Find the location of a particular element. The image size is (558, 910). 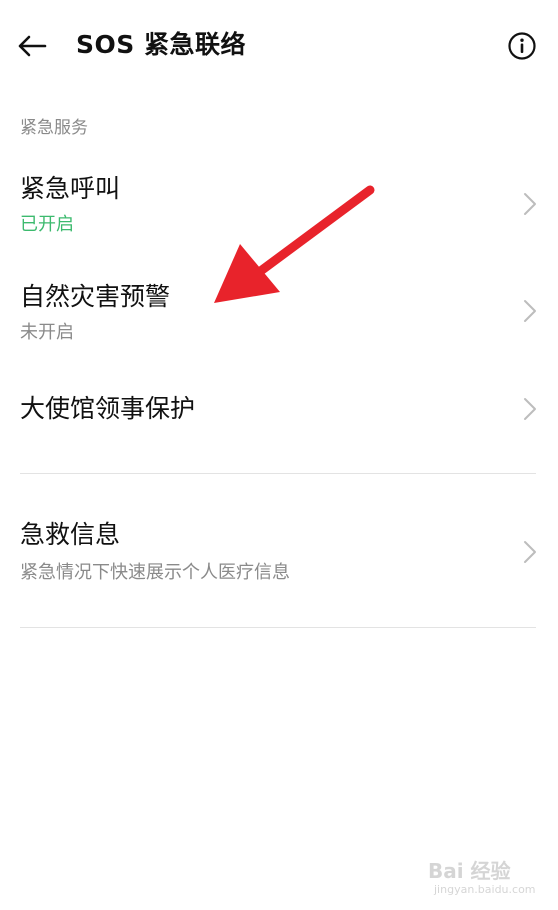

list-item-status: 已开启 is located at coordinates (47, 224).